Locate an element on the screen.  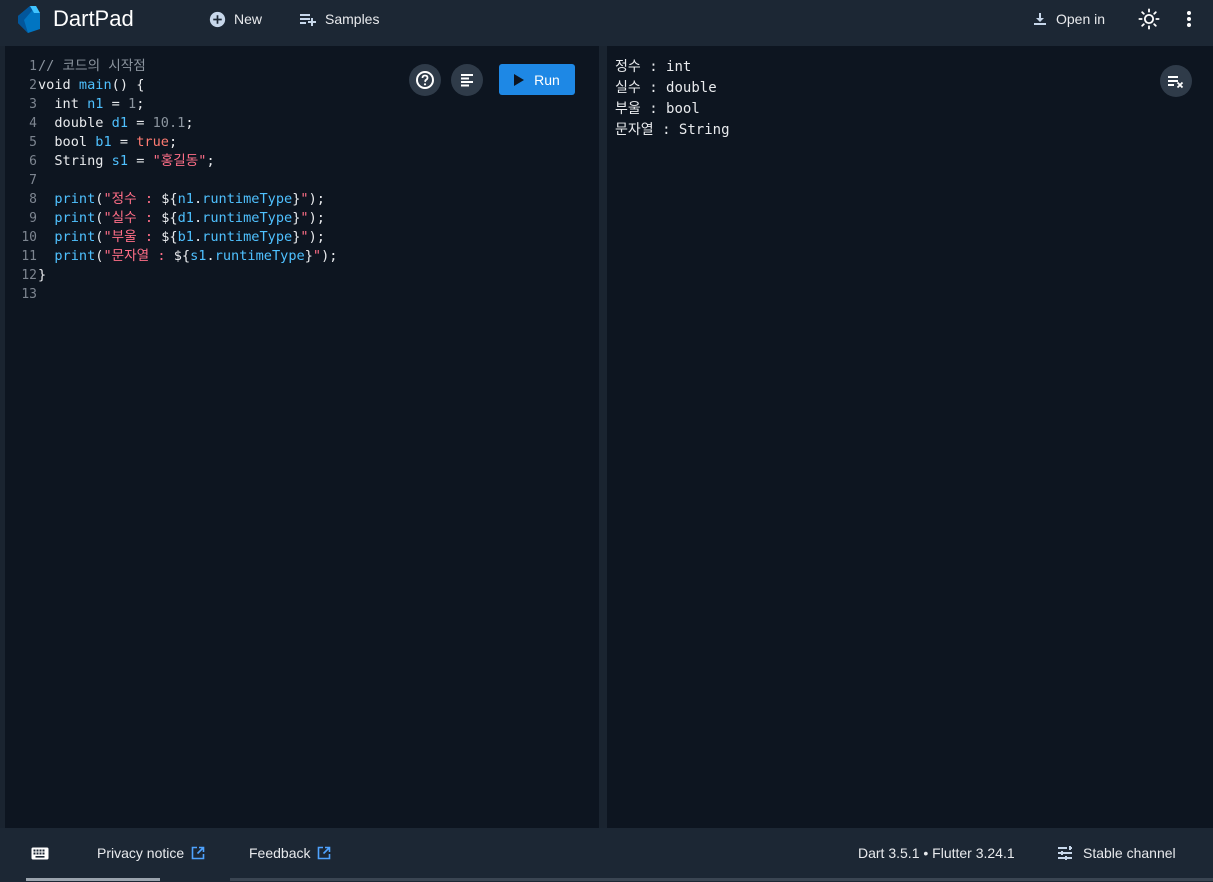
format-button is located at coordinates (467, 80).